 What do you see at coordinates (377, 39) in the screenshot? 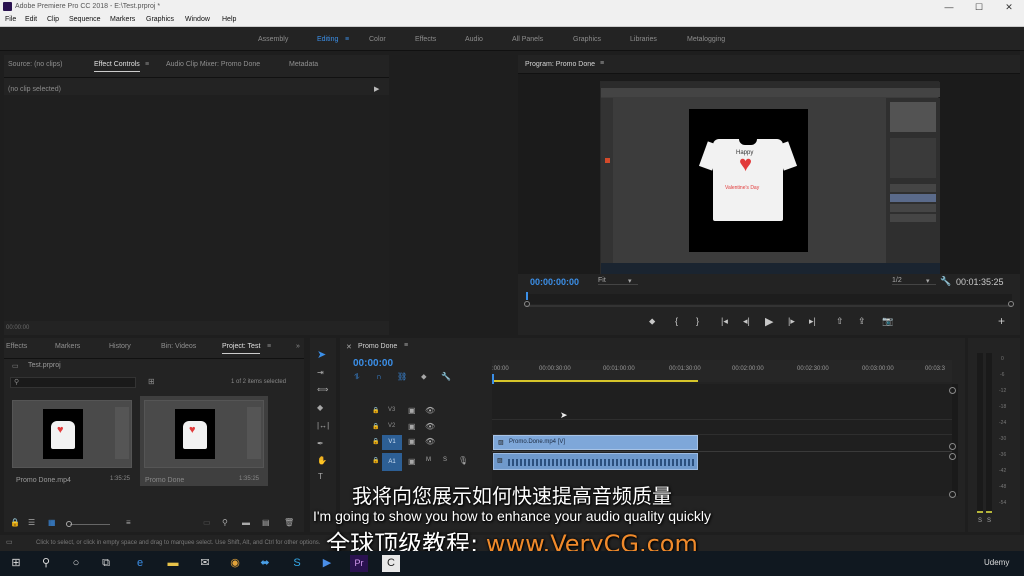
I see `workspace-color: Color` at bounding box center [377, 39].